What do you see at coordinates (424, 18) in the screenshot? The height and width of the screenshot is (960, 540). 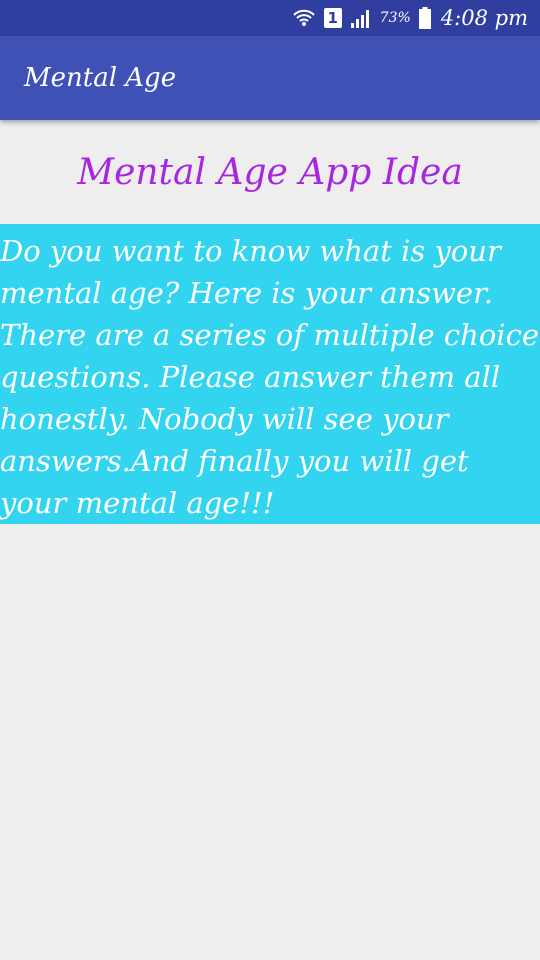 I see `battery-icon` at bounding box center [424, 18].